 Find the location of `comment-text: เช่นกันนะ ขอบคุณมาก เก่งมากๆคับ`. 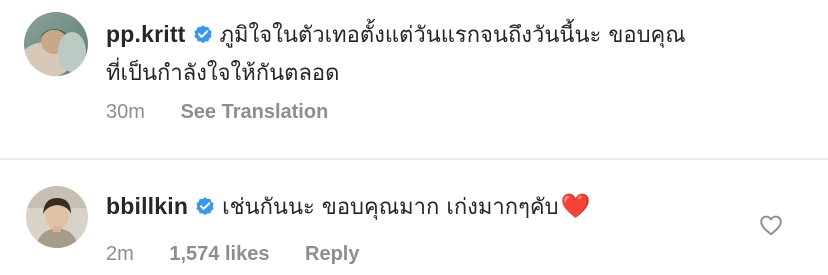

comment-text: เช่นกันนะ ขอบคุณมาก เก่งมากๆคับ is located at coordinates (390, 207).